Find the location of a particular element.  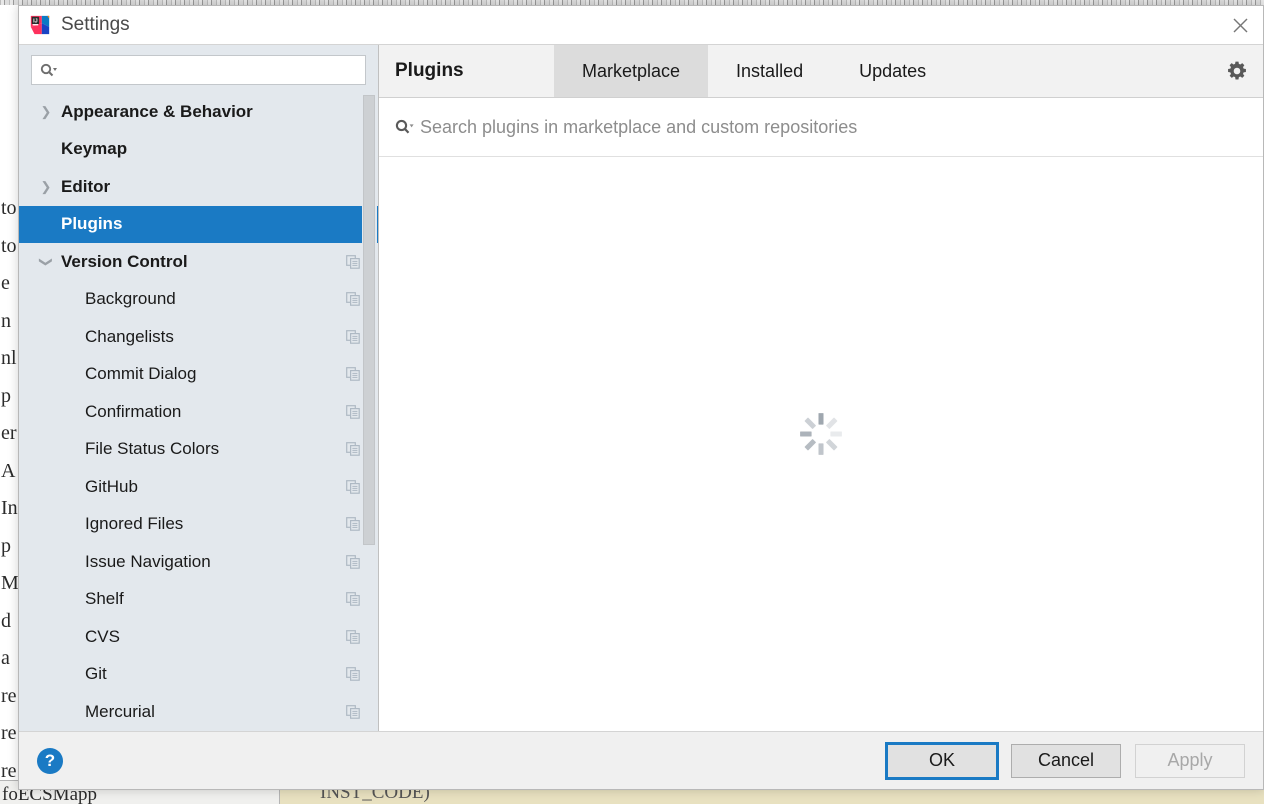

sidebar-item-shelf: Shelf is located at coordinates (198, 600).